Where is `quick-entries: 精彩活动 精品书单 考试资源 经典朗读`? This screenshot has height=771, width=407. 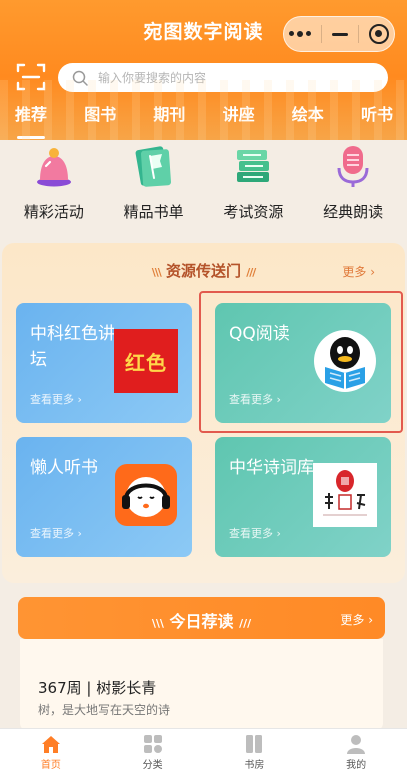 quick-entries: 精彩活动 精品书单 考试资源 经典朗读 is located at coordinates (203, 188).